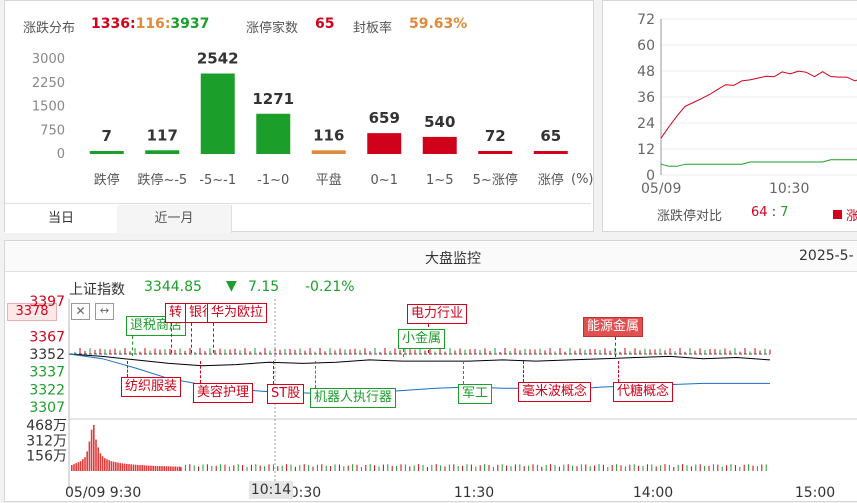 This screenshot has height=503, width=857. I want to click on tab-today: 当日, so click(61, 219).